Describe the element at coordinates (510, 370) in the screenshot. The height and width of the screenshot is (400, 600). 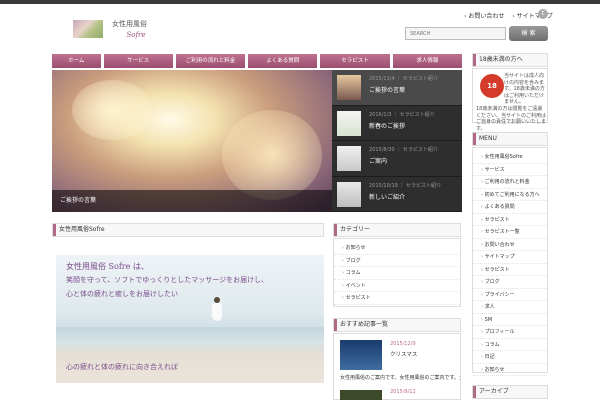
I see `menu-item: お知らせ` at that location.